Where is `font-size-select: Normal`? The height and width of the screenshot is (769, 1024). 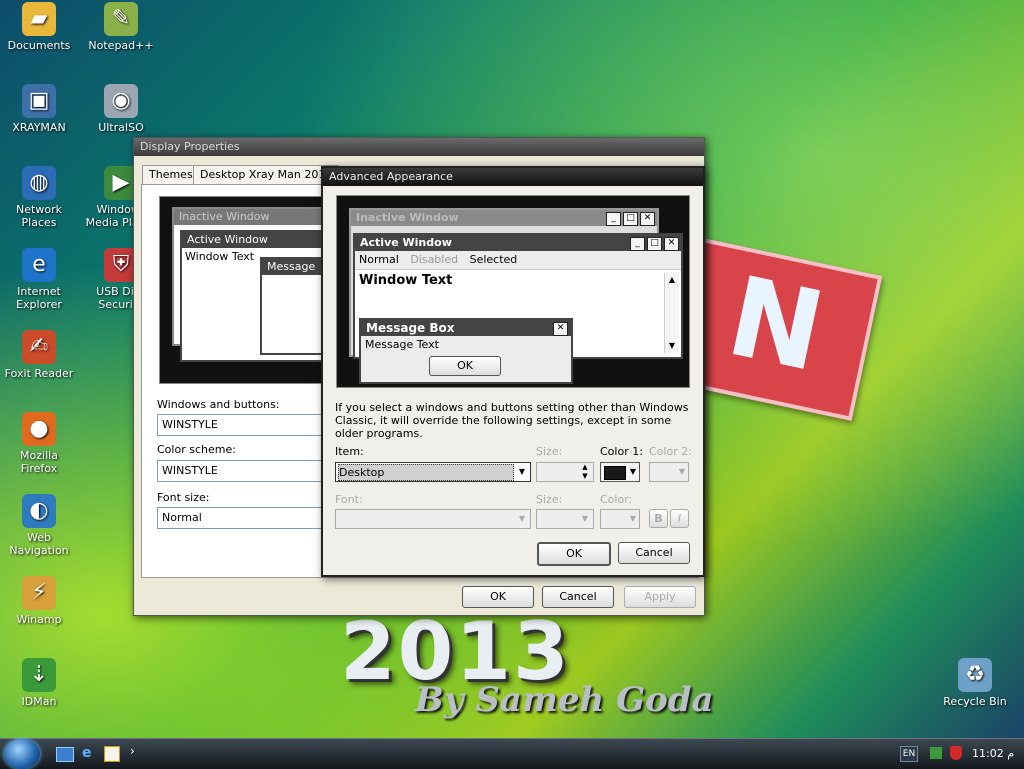 font-size-select: Normal is located at coordinates (240, 518).